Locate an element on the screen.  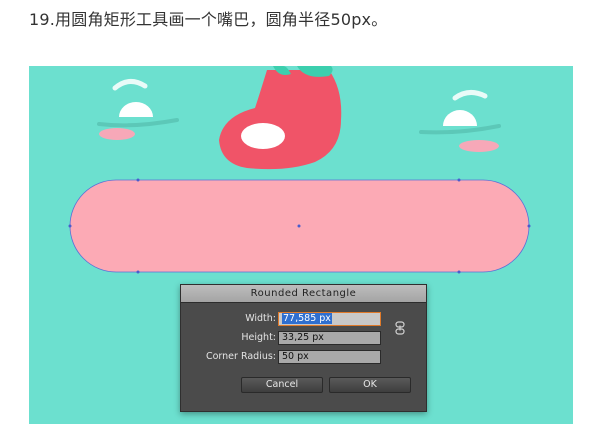
height-row: Height: 33,25 px is located at coordinates (303, 338).